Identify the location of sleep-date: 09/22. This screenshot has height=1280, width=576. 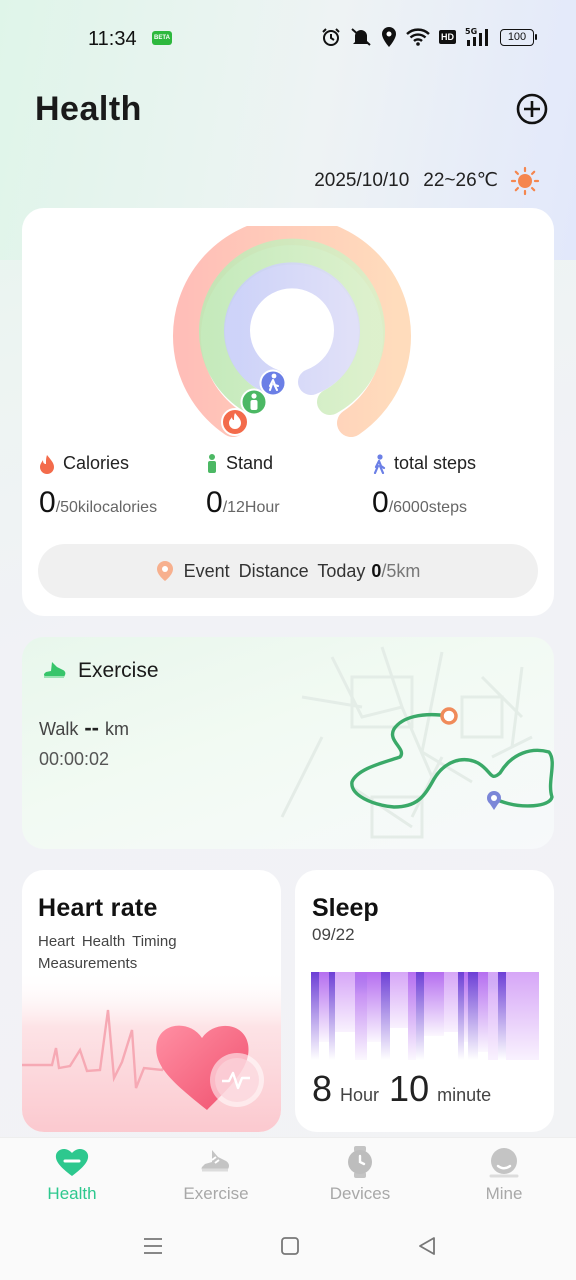
(333, 934).